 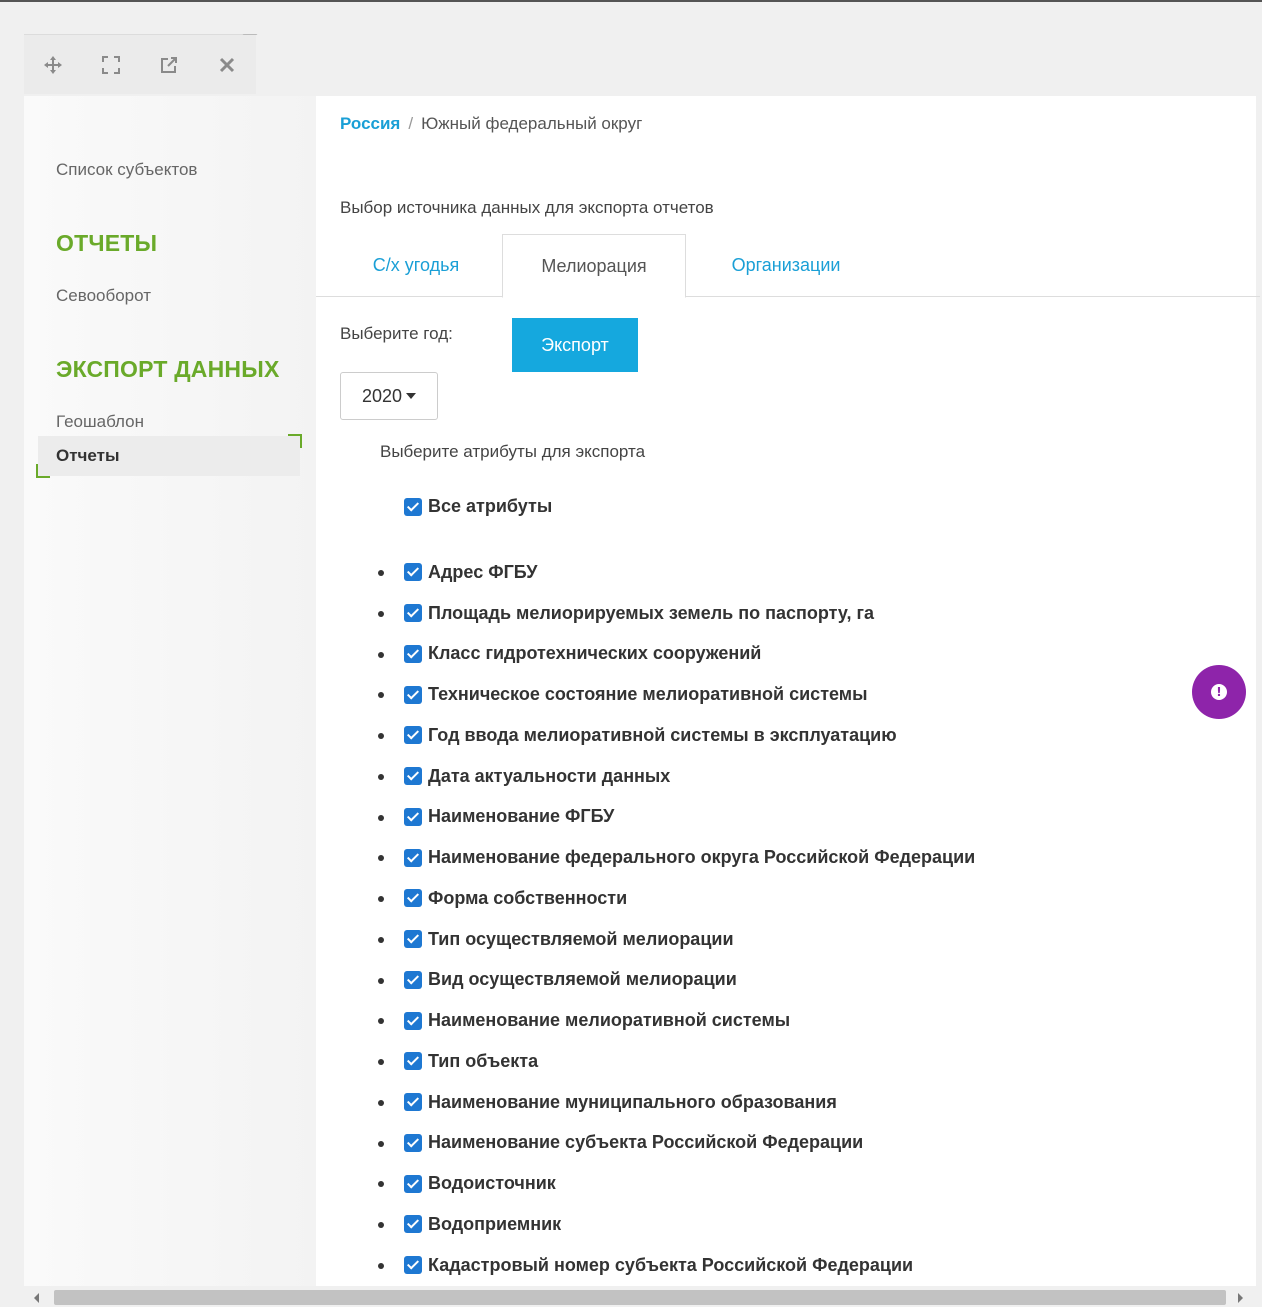 What do you see at coordinates (676, 1224) in the screenshot?
I see `attribute-item: Водоприемник` at bounding box center [676, 1224].